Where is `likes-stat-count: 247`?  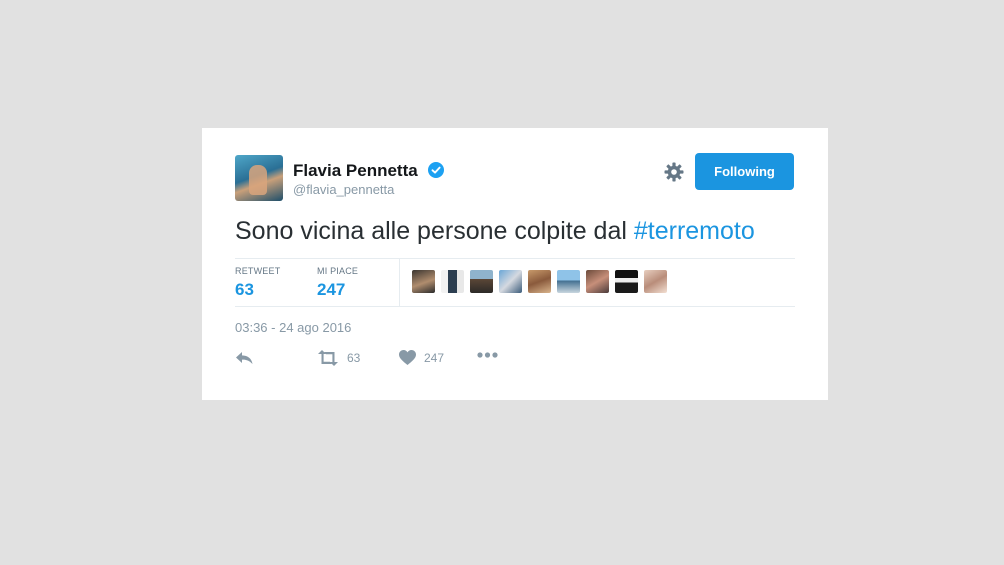 likes-stat-count: 247 is located at coordinates (331, 289).